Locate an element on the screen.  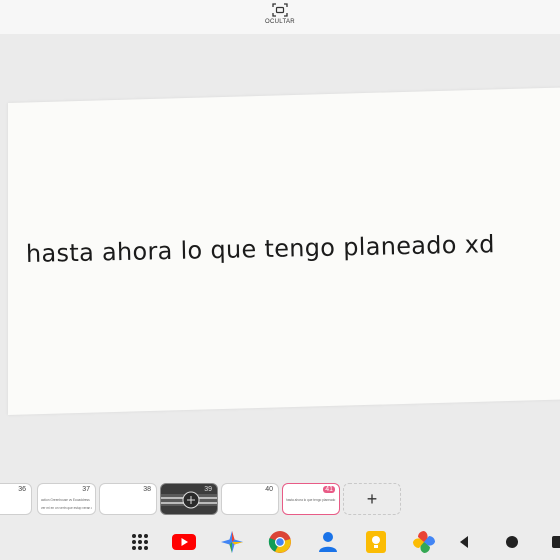
back-icon is located at coordinates (464, 542).